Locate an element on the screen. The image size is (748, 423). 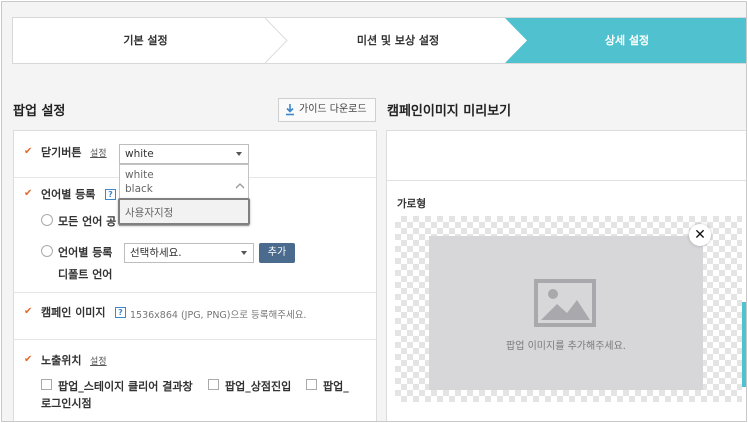
exposure-option-shop: 팝업_상점진입 is located at coordinates (258, 386).